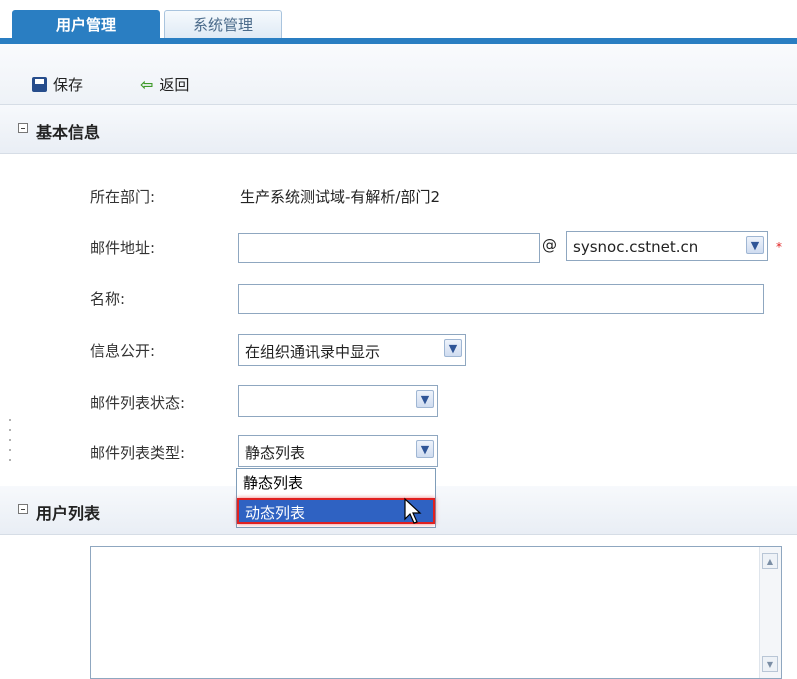  What do you see at coordinates (340, 197) in the screenshot?
I see `department-value: 生产系统测试域-有解析/部门2` at bounding box center [340, 197].